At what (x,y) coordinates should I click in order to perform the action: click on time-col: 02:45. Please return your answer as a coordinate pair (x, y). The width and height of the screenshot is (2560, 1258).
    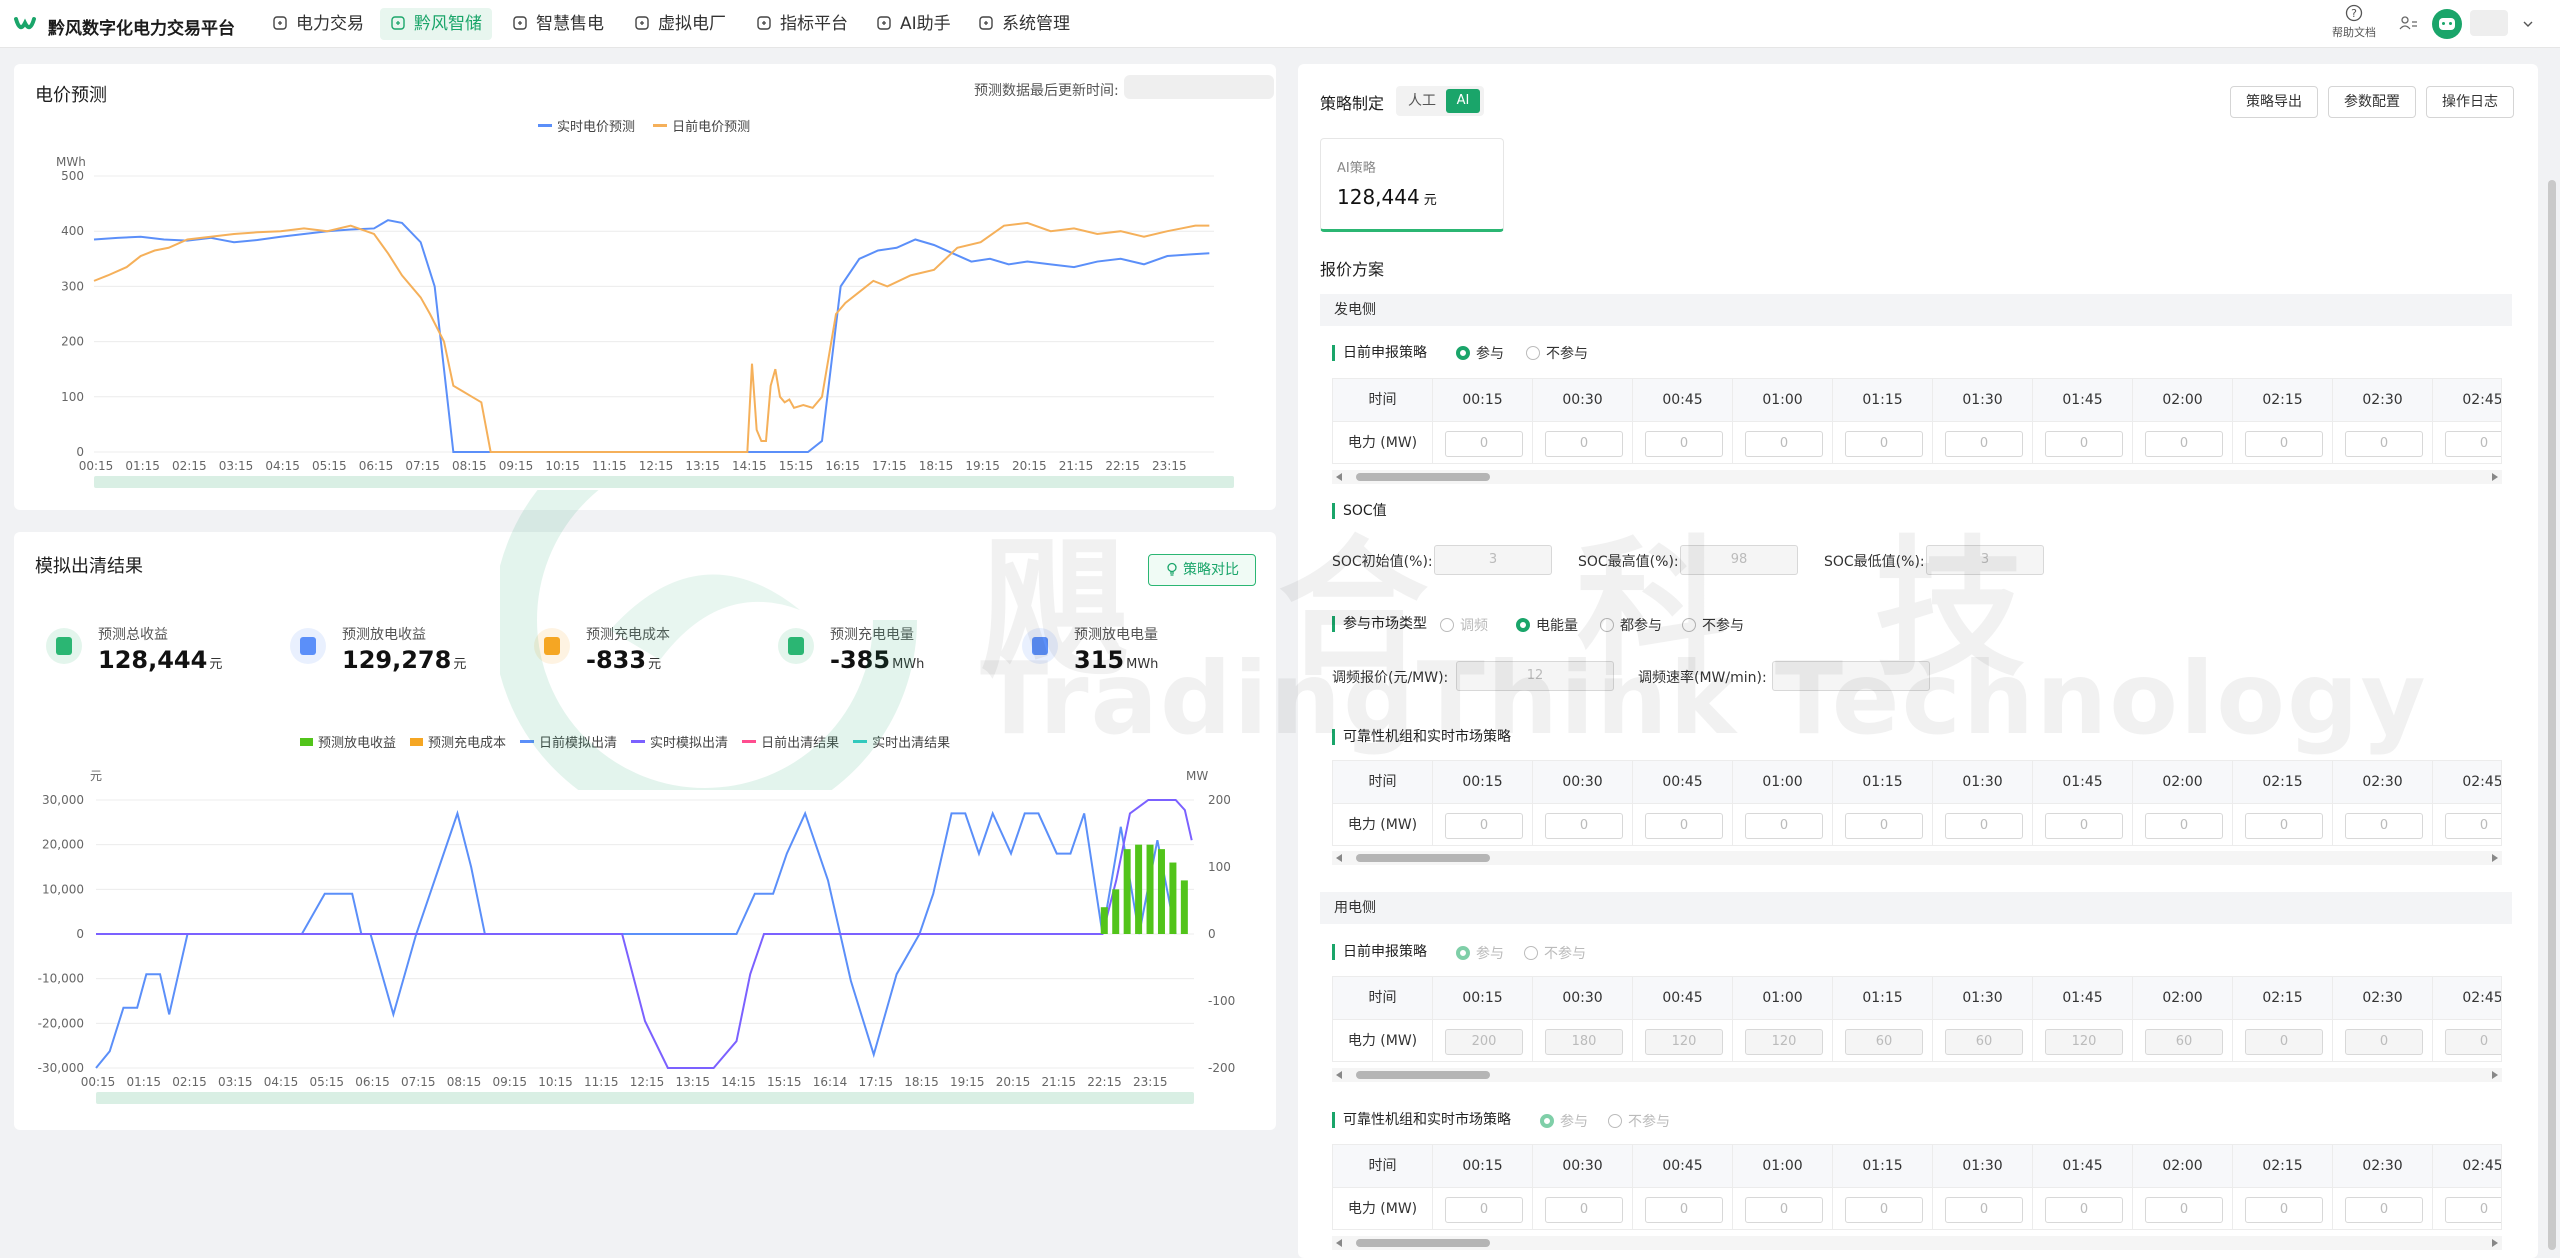
    Looking at the image, I should click on (2467, 998).